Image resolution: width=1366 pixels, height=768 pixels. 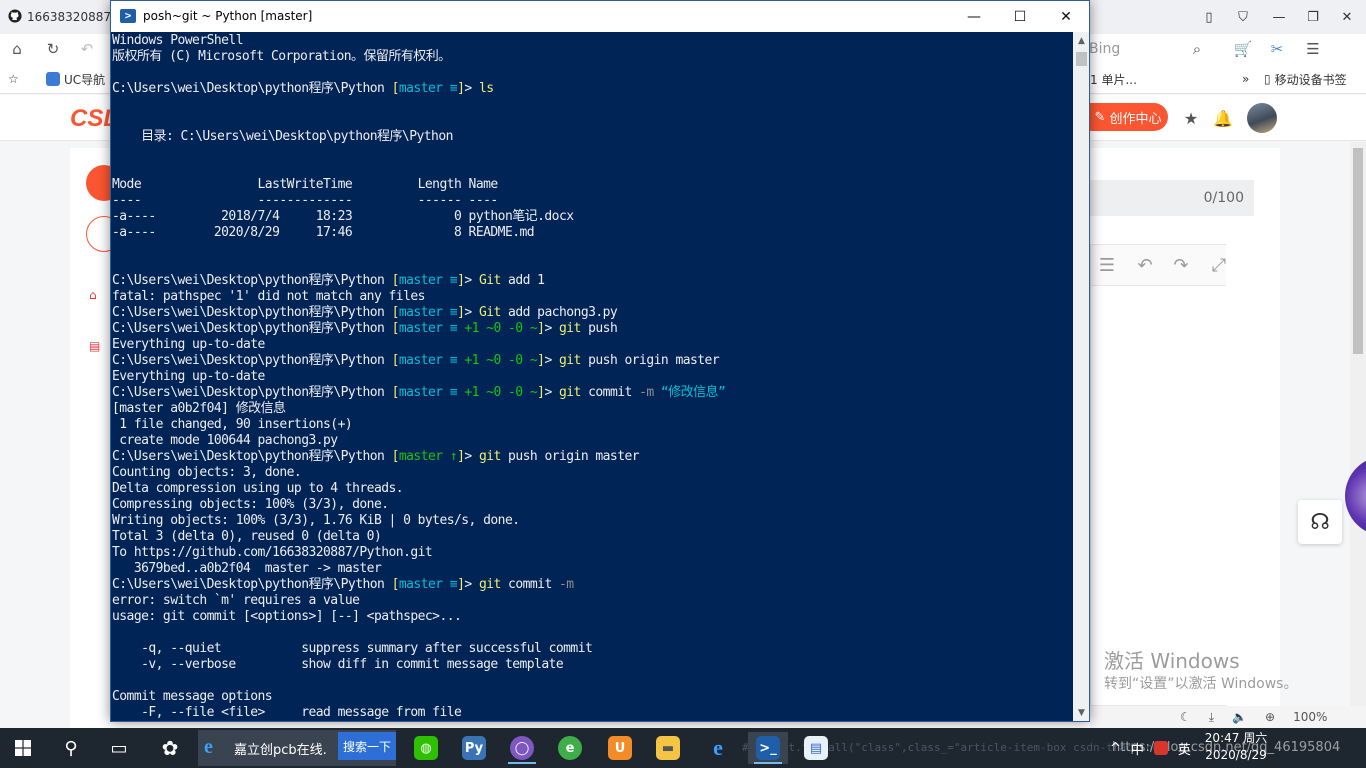 I want to click on avatar, so click(x=1262, y=118).